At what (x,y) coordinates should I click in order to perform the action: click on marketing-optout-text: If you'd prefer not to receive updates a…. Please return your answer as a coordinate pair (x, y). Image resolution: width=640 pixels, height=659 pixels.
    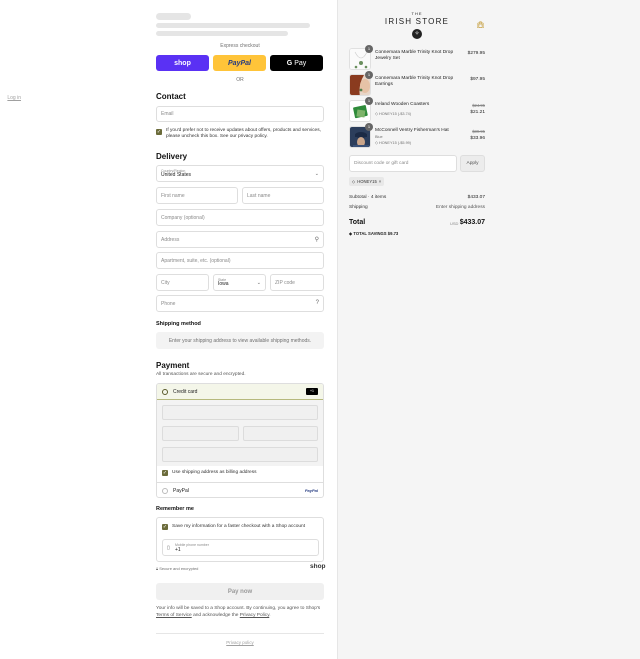
    Looking at the image, I should click on (243, 133).